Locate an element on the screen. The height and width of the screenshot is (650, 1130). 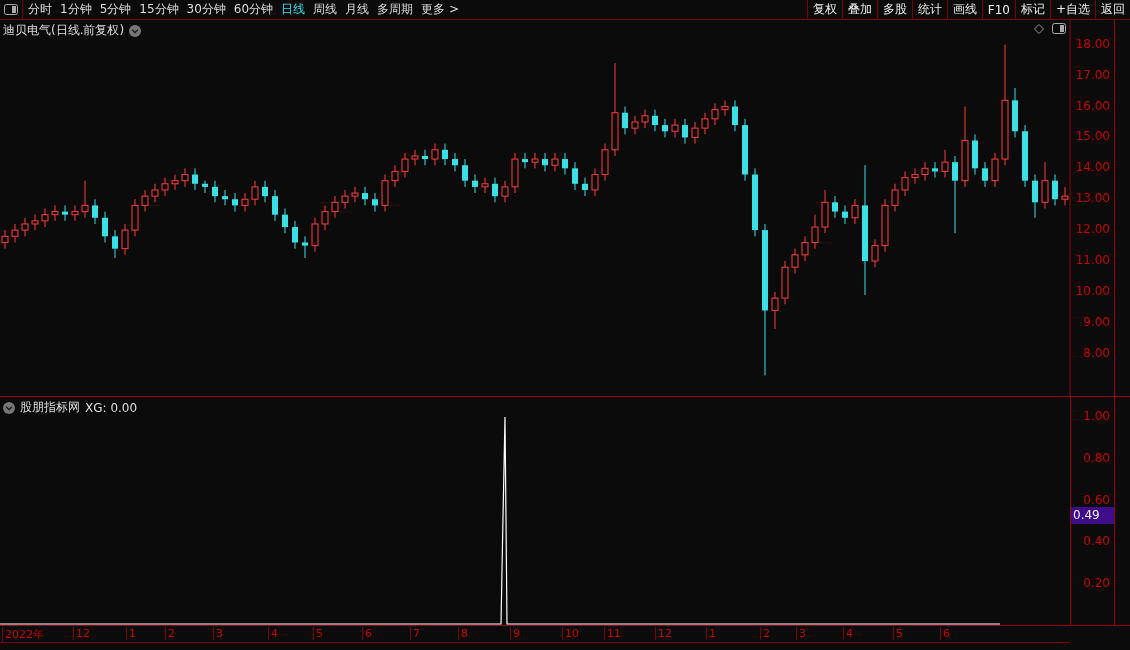
time-label: 2022年 is located at coordinates (23, 634).